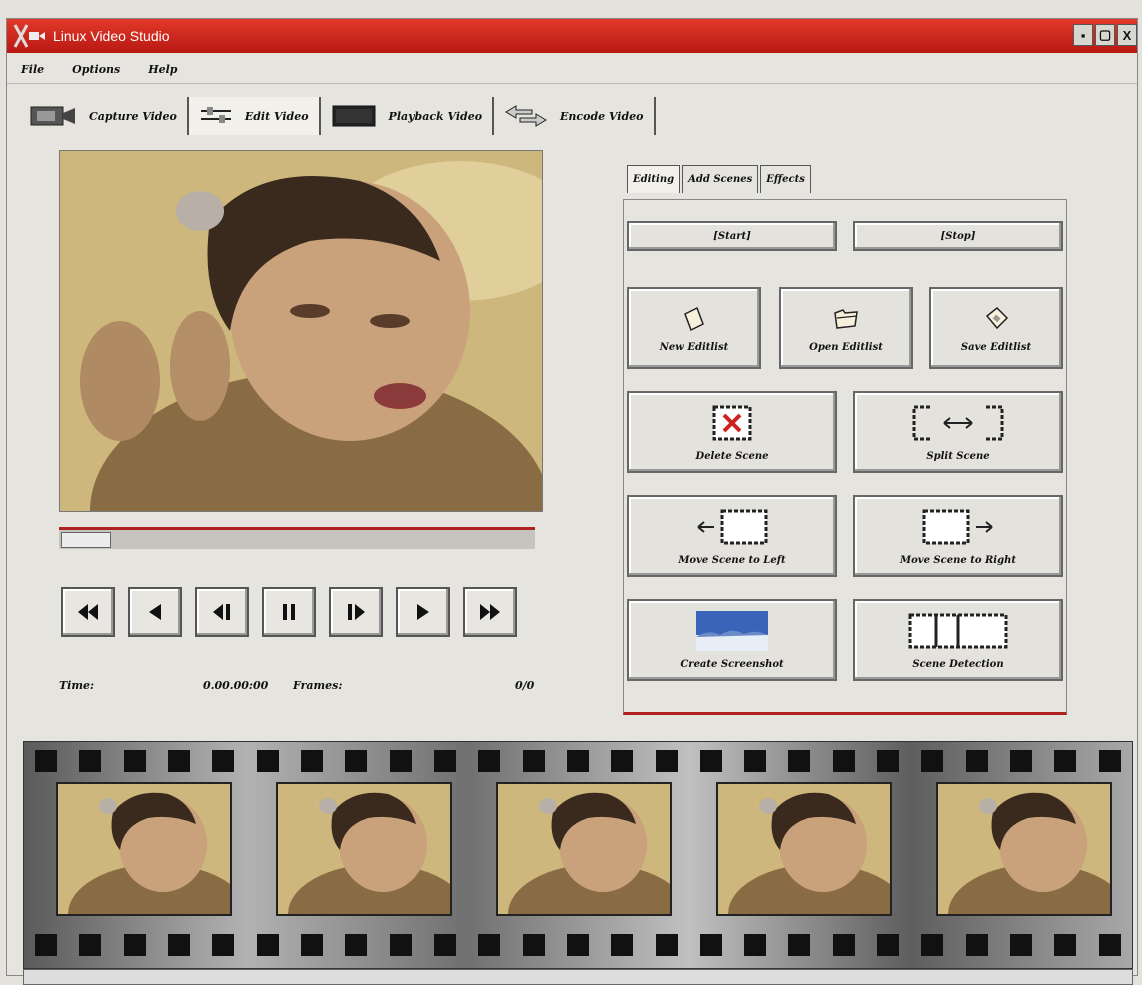  I want to click on step-forward-icon, so click(356, 612).